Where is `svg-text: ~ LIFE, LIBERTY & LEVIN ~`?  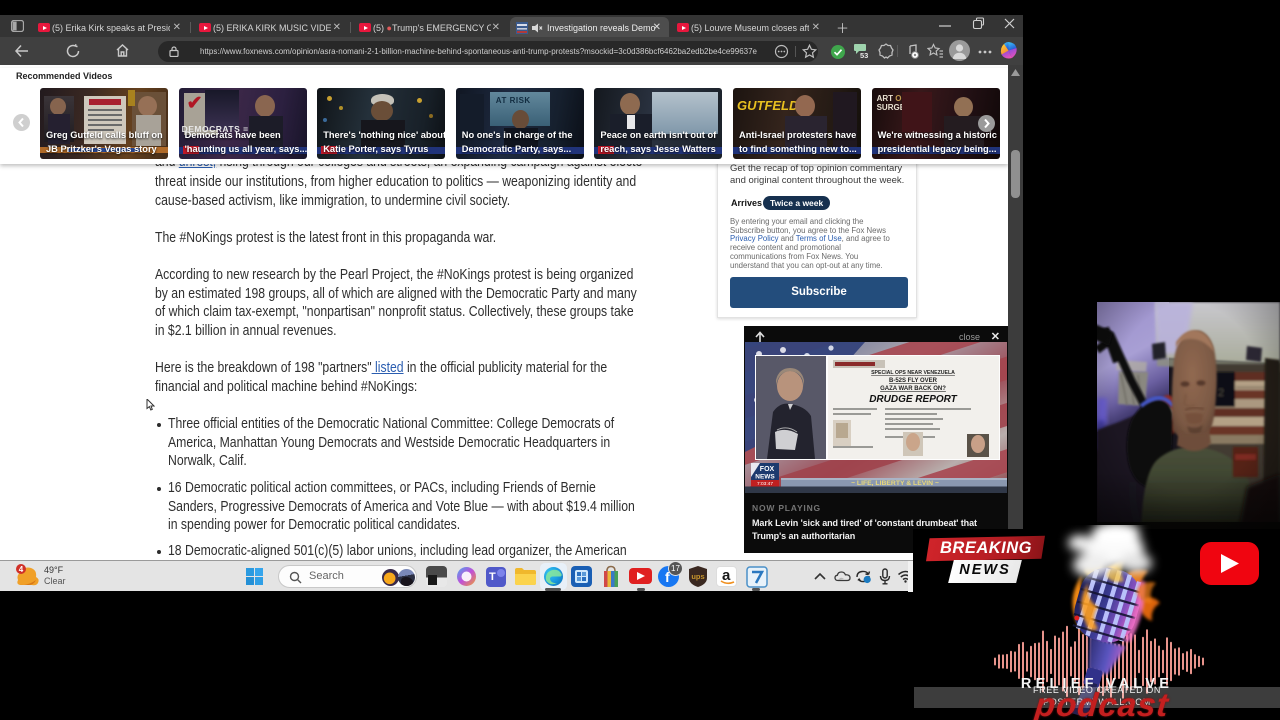
svg-text: ~ LIFE, LIBERTY & LEVIN ~ is located at coordinates (895, 482).